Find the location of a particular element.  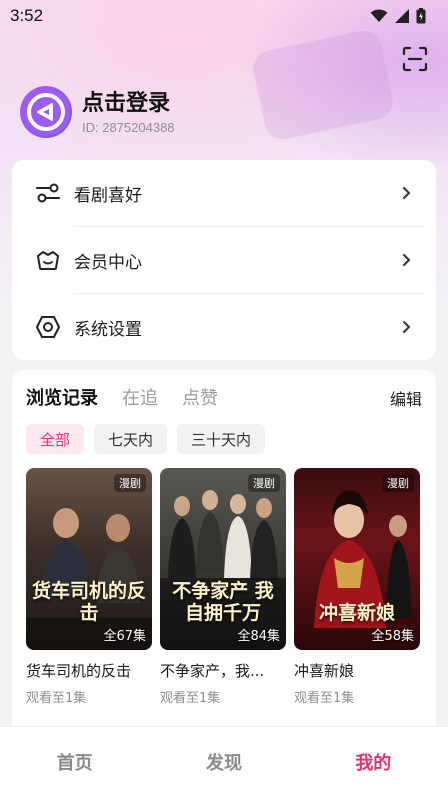

user-id: ID: 2875204388 is located at coordinates (128, 127).